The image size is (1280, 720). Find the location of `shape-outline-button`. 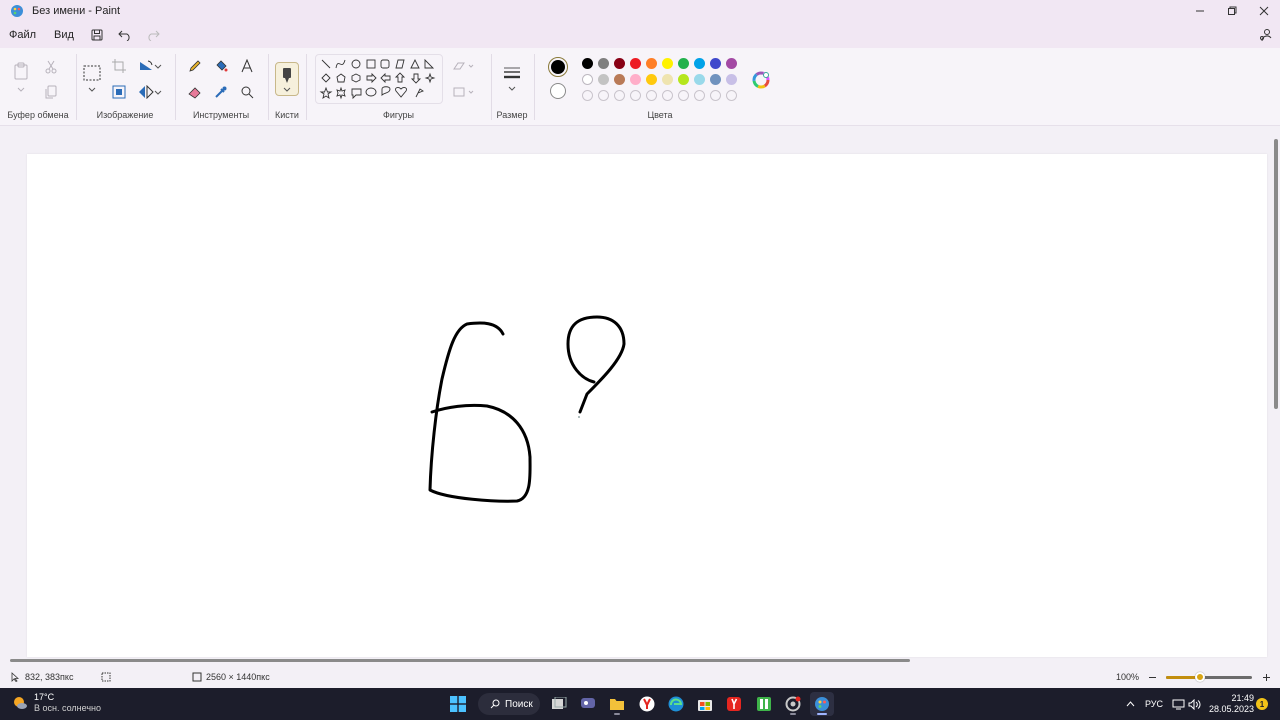

shape-outline-button is located at coordinates (464, 66).